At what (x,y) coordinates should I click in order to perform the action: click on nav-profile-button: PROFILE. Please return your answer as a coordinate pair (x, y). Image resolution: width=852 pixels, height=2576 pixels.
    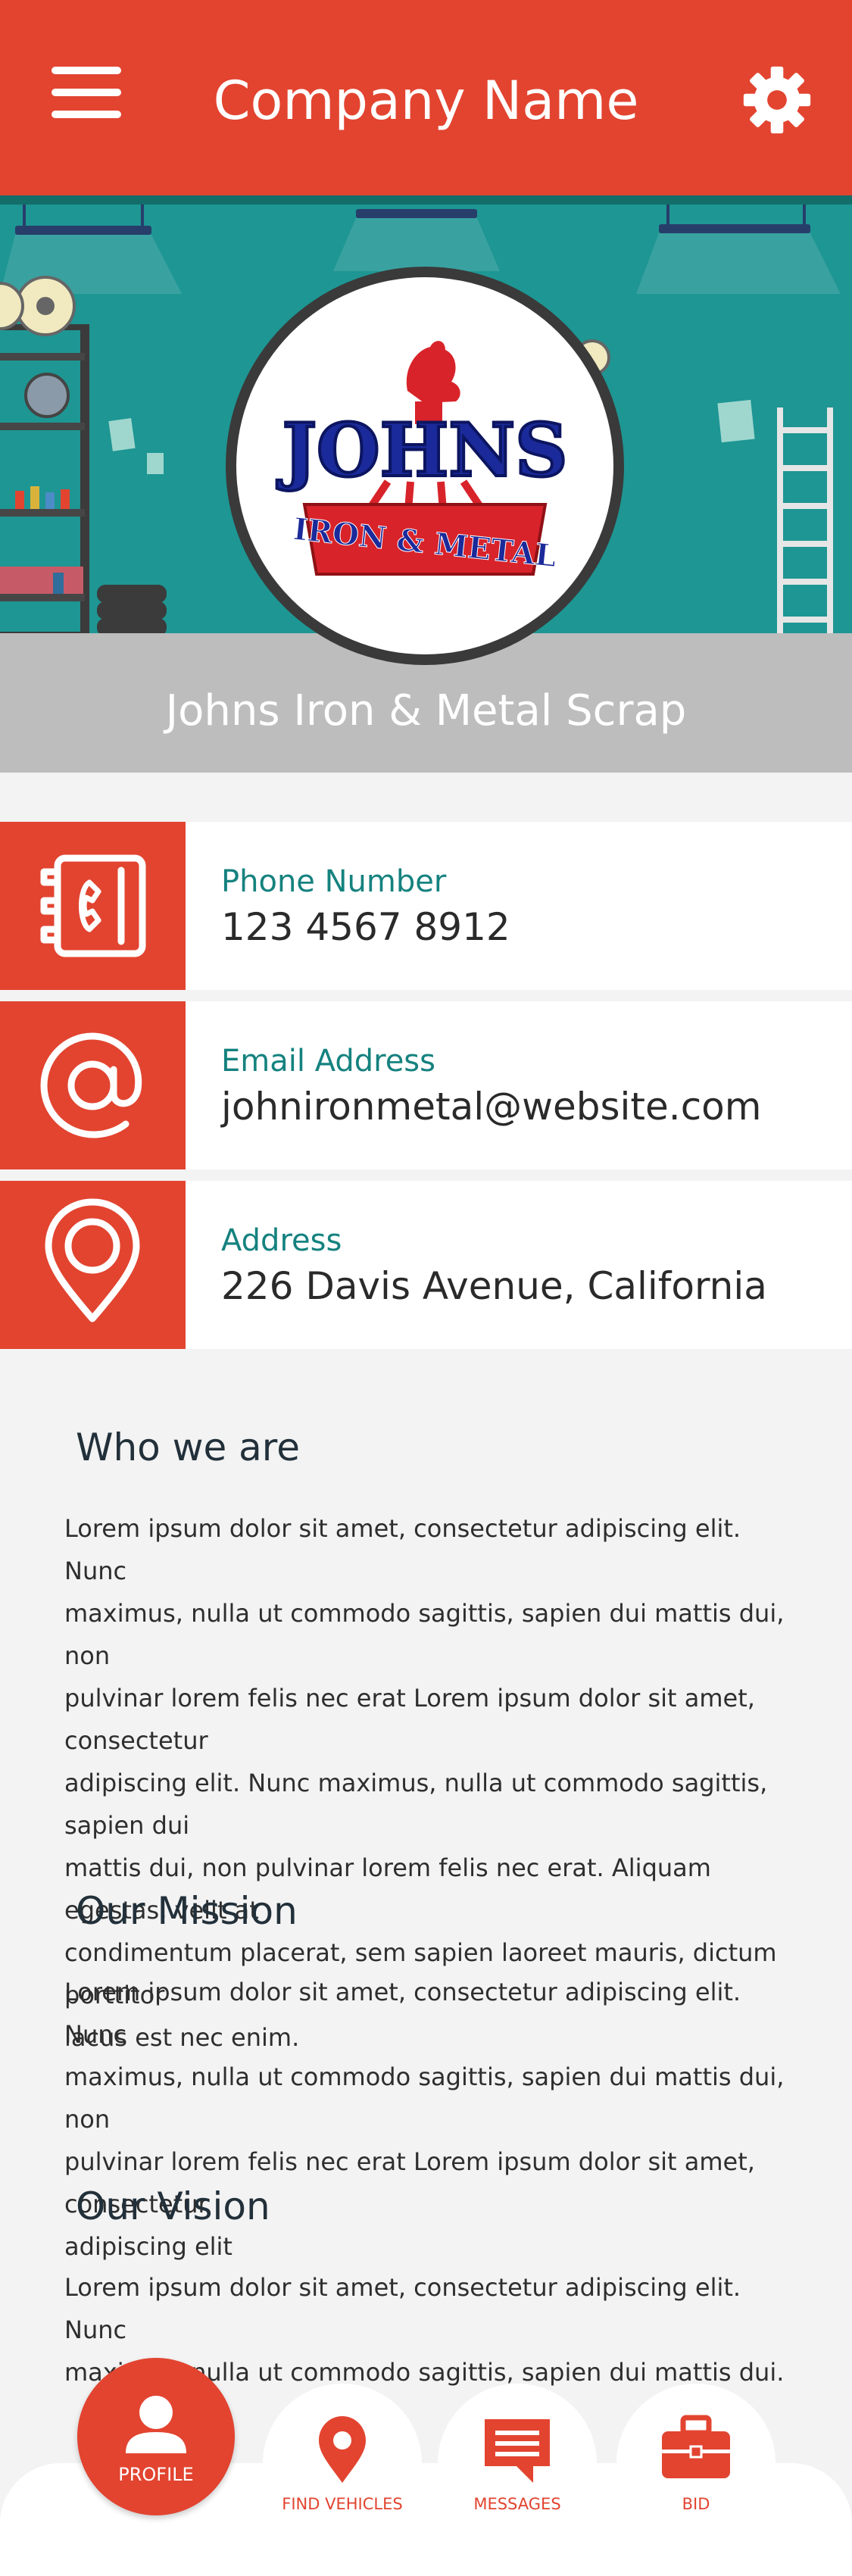
    Looking at the image, I should click on (156, 2436).